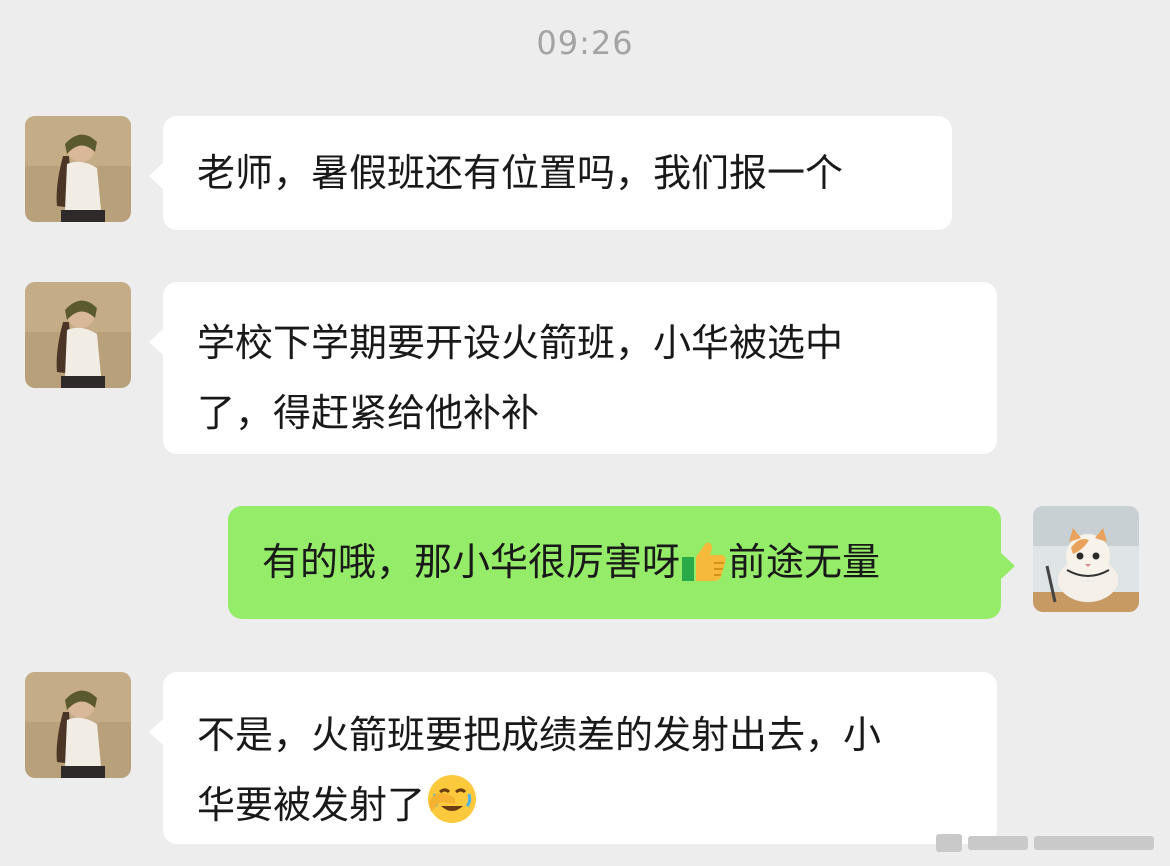  What do you see at coordinates (311, 805) in the screenshot?
I see `message-text-line: 华要被发射了` at bounding box center [311, 805].